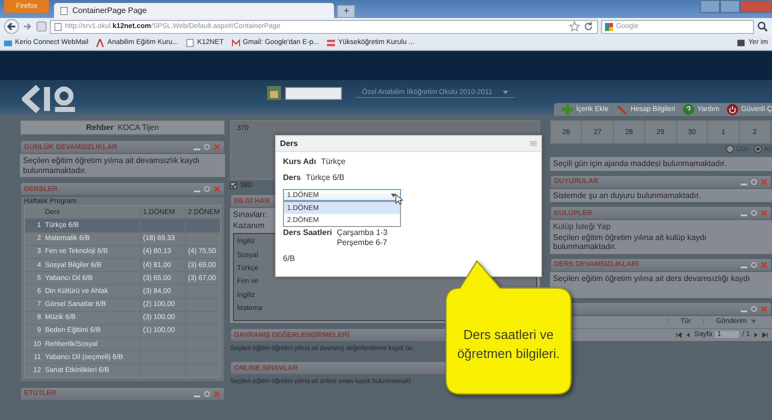 The image size is (772, 420). I want to click on last-page-icon, so click(765, 335).